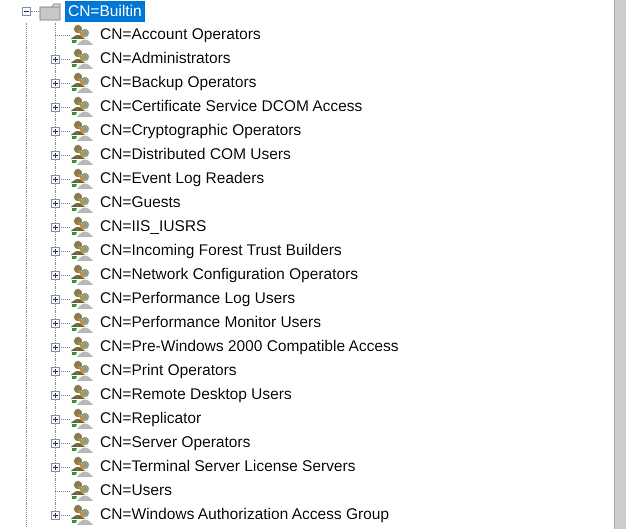  I want to click on tree-item: CN=Builtin, so click(105, 11).